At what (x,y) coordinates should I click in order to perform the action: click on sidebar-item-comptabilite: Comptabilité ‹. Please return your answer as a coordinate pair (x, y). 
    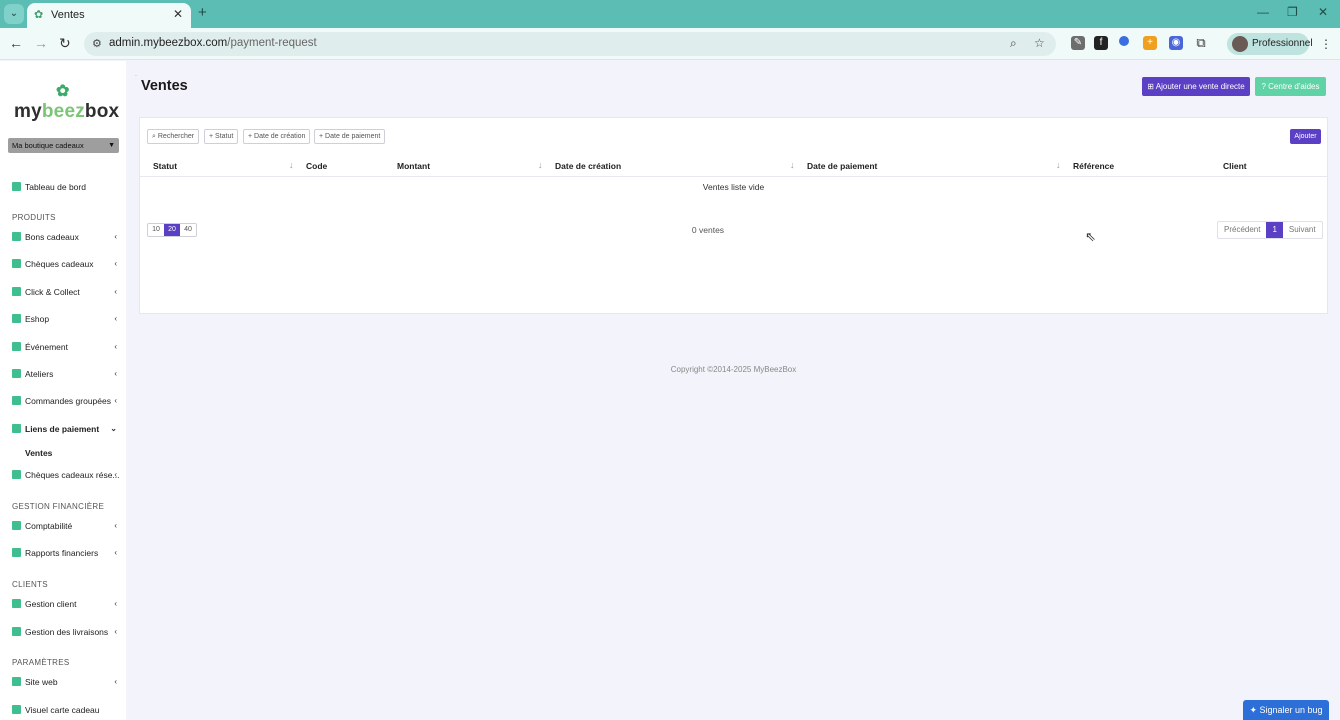
    Looking at the image, I should click on (66, 526).